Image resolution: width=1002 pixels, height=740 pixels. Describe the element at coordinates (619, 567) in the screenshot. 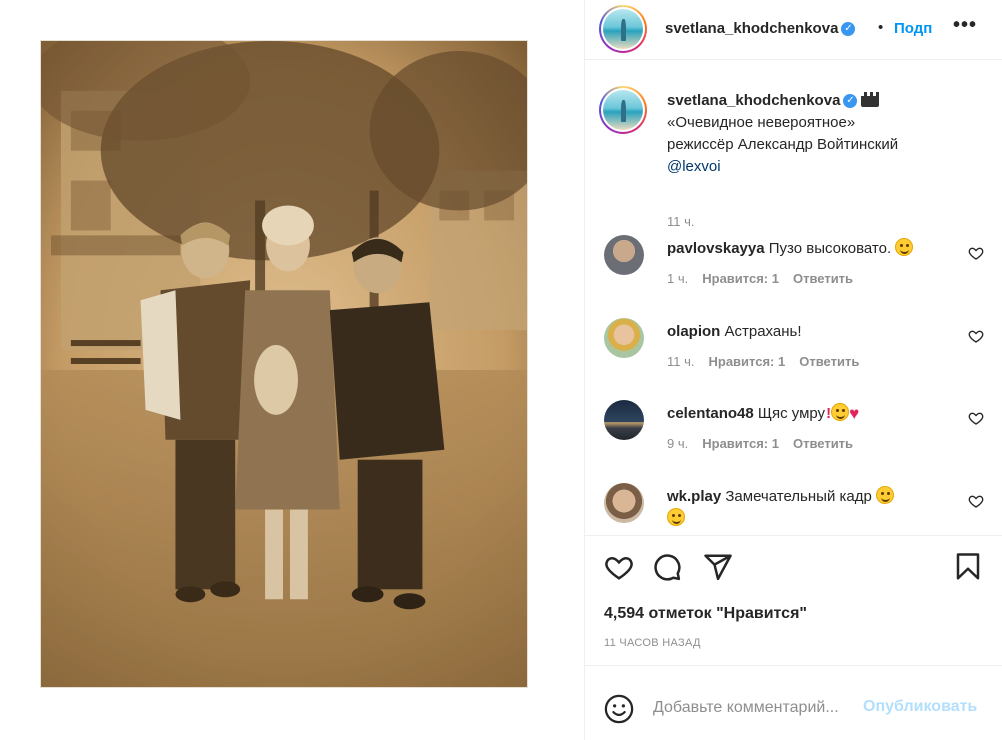

I see `heart-icon` at that location.